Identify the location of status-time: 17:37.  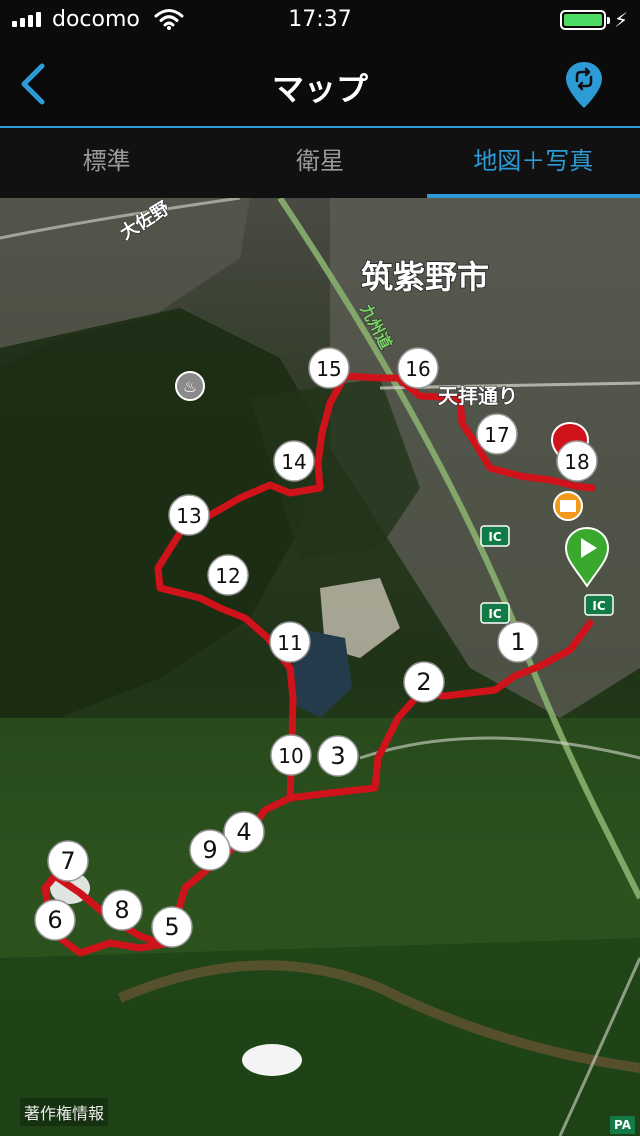
(320, 19).